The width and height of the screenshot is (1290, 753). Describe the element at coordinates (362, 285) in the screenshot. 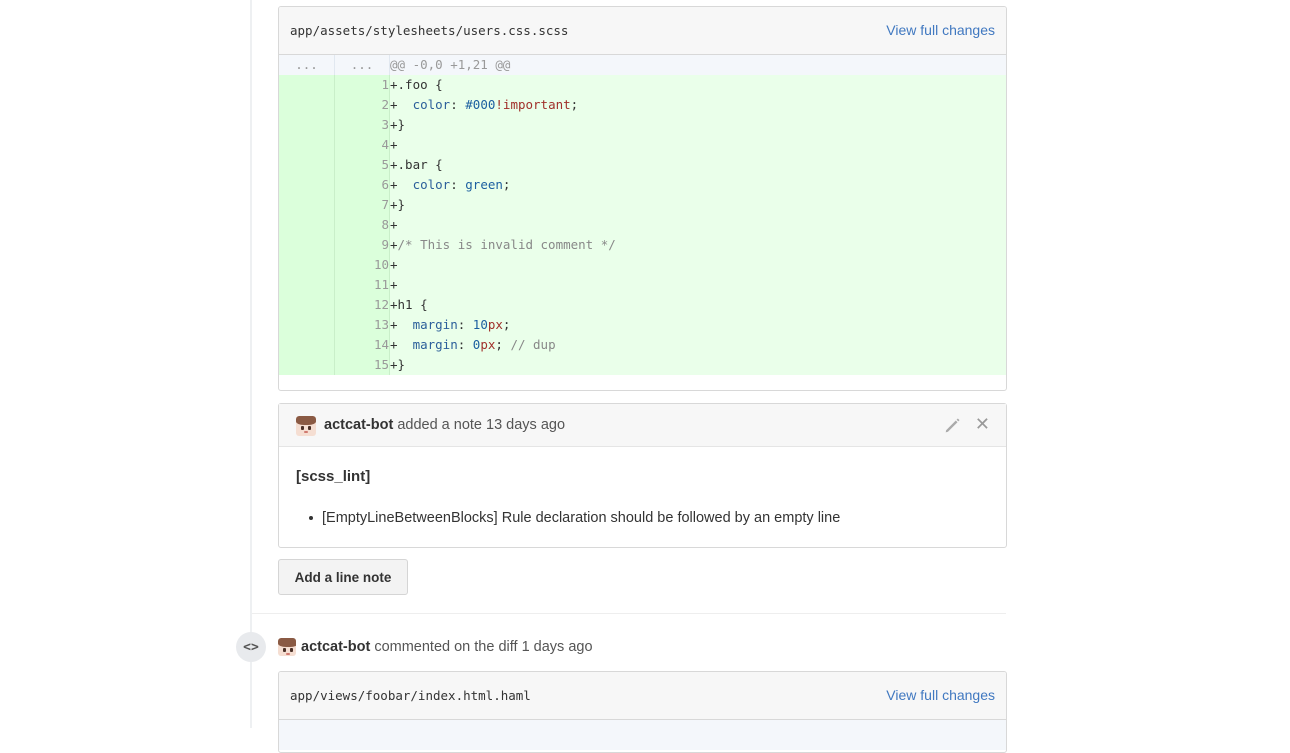

I see `new-line-number: 11` at that location.